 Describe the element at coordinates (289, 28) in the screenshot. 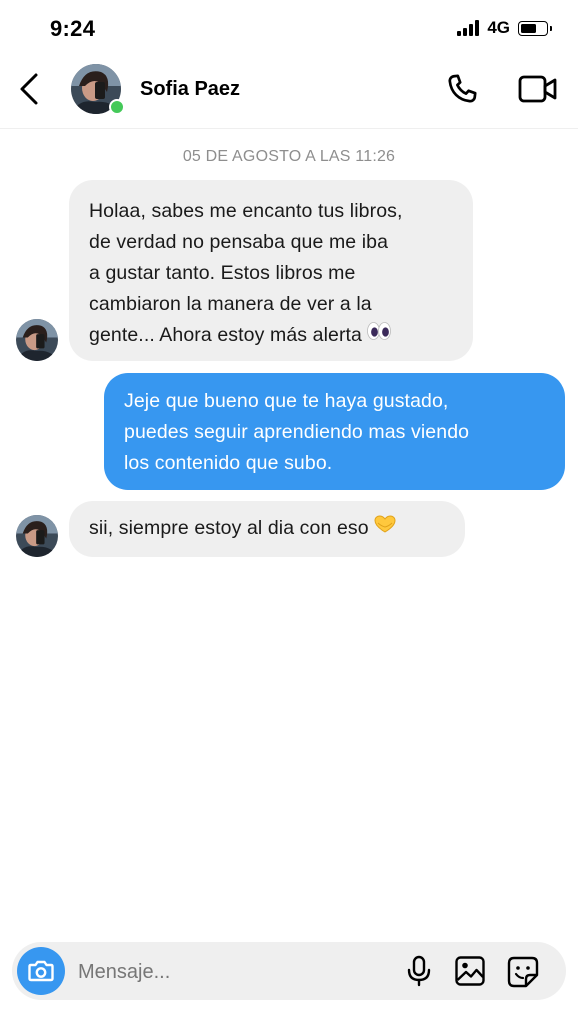

I see `status-bar: 9:24 4G` at that location.